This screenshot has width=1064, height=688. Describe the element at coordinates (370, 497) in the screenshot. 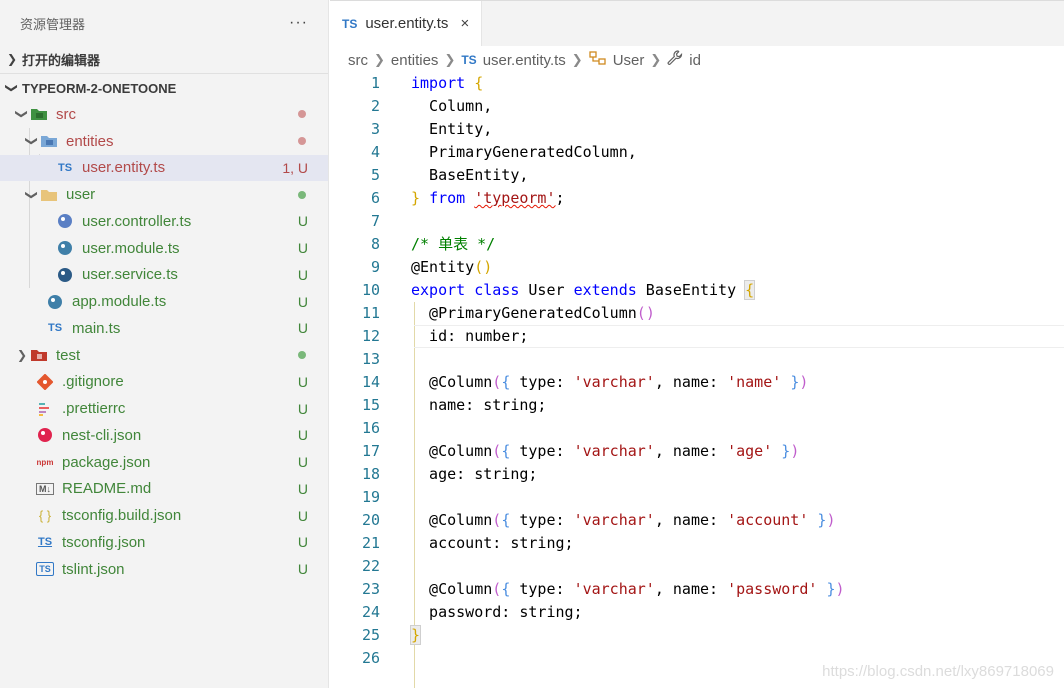

I see `line-number: 19` at that location.